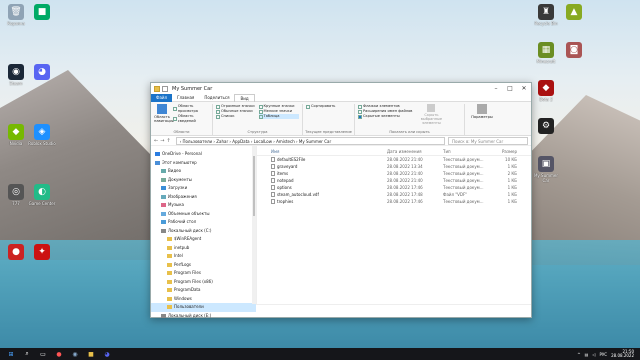  I want to click on clock: 21:50 28.08.2022, so click(622, 354).